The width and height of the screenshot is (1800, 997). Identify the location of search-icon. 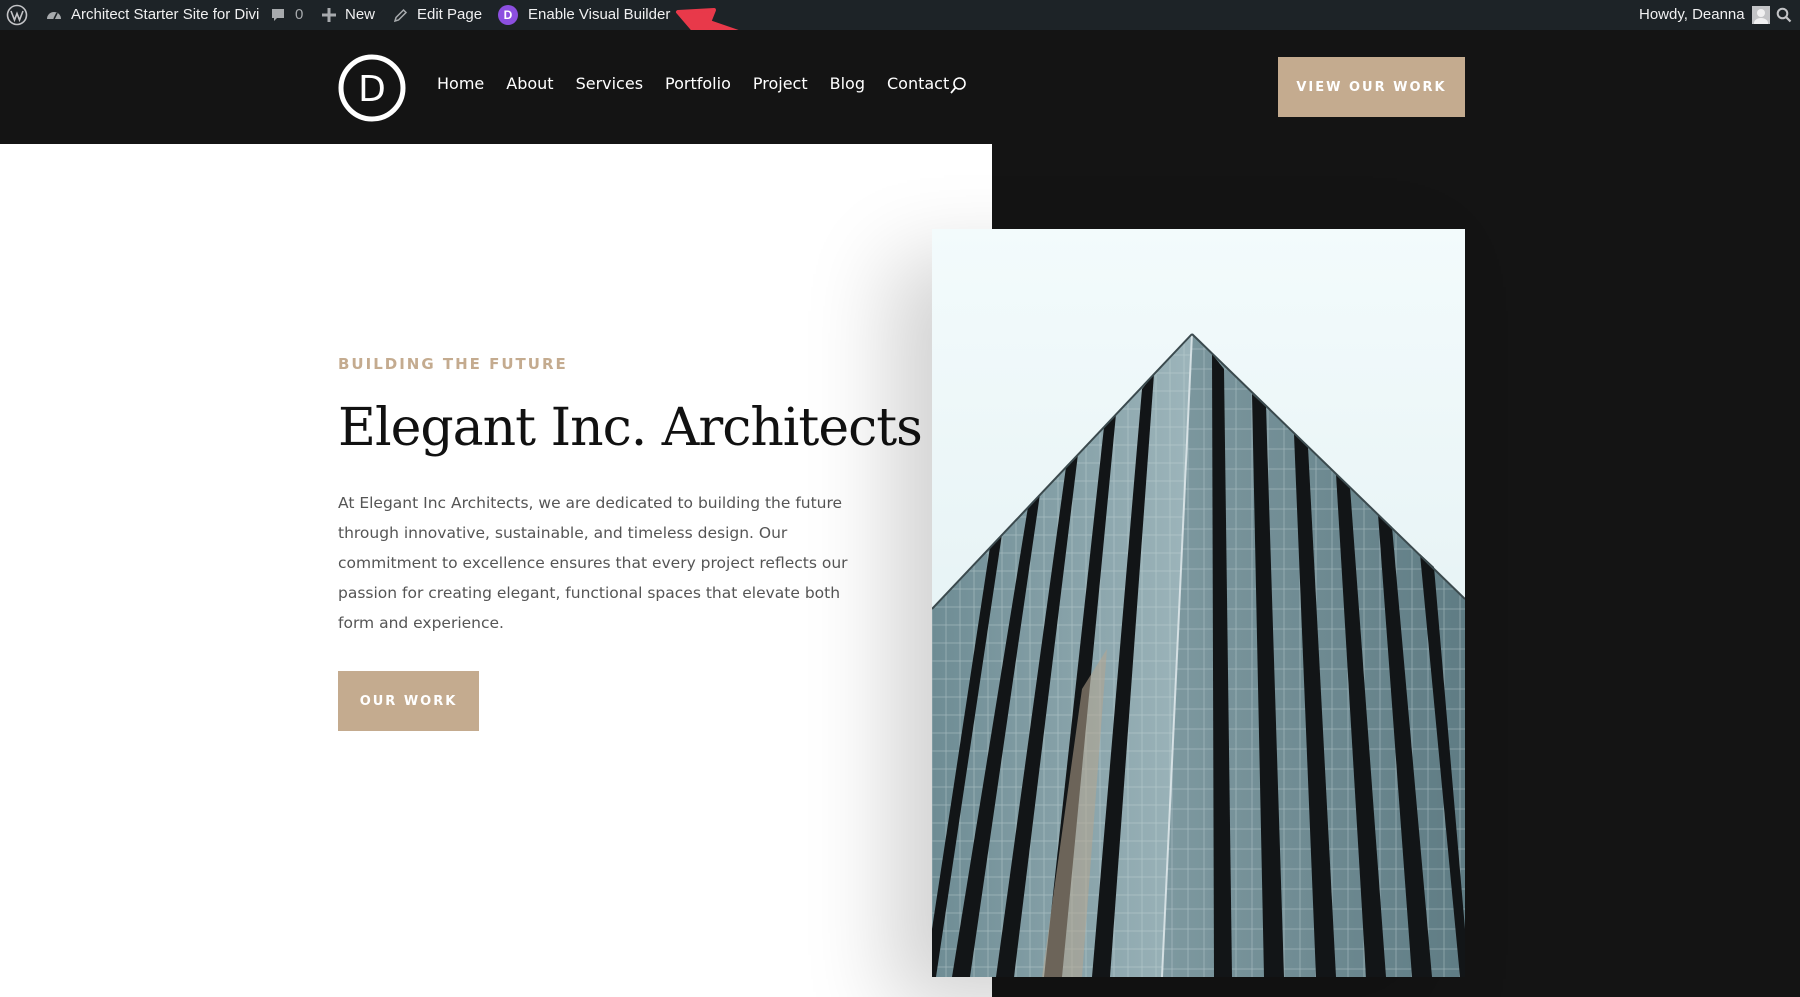
(1784, 15).